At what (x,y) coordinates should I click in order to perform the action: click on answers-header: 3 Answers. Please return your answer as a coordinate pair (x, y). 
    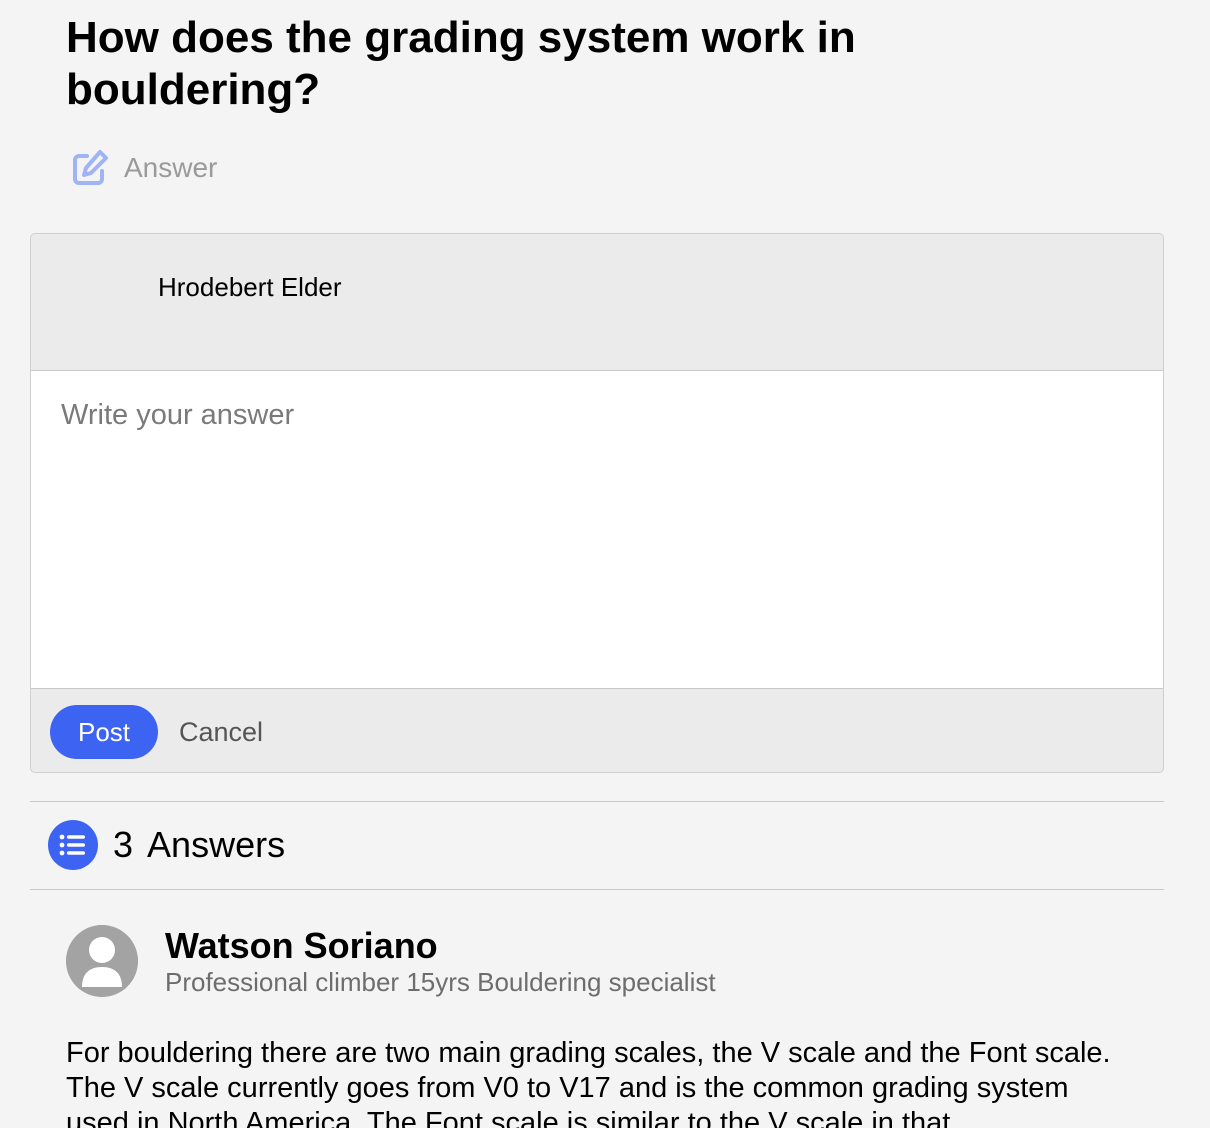
    Looking at the image, I should click on (166, 845).